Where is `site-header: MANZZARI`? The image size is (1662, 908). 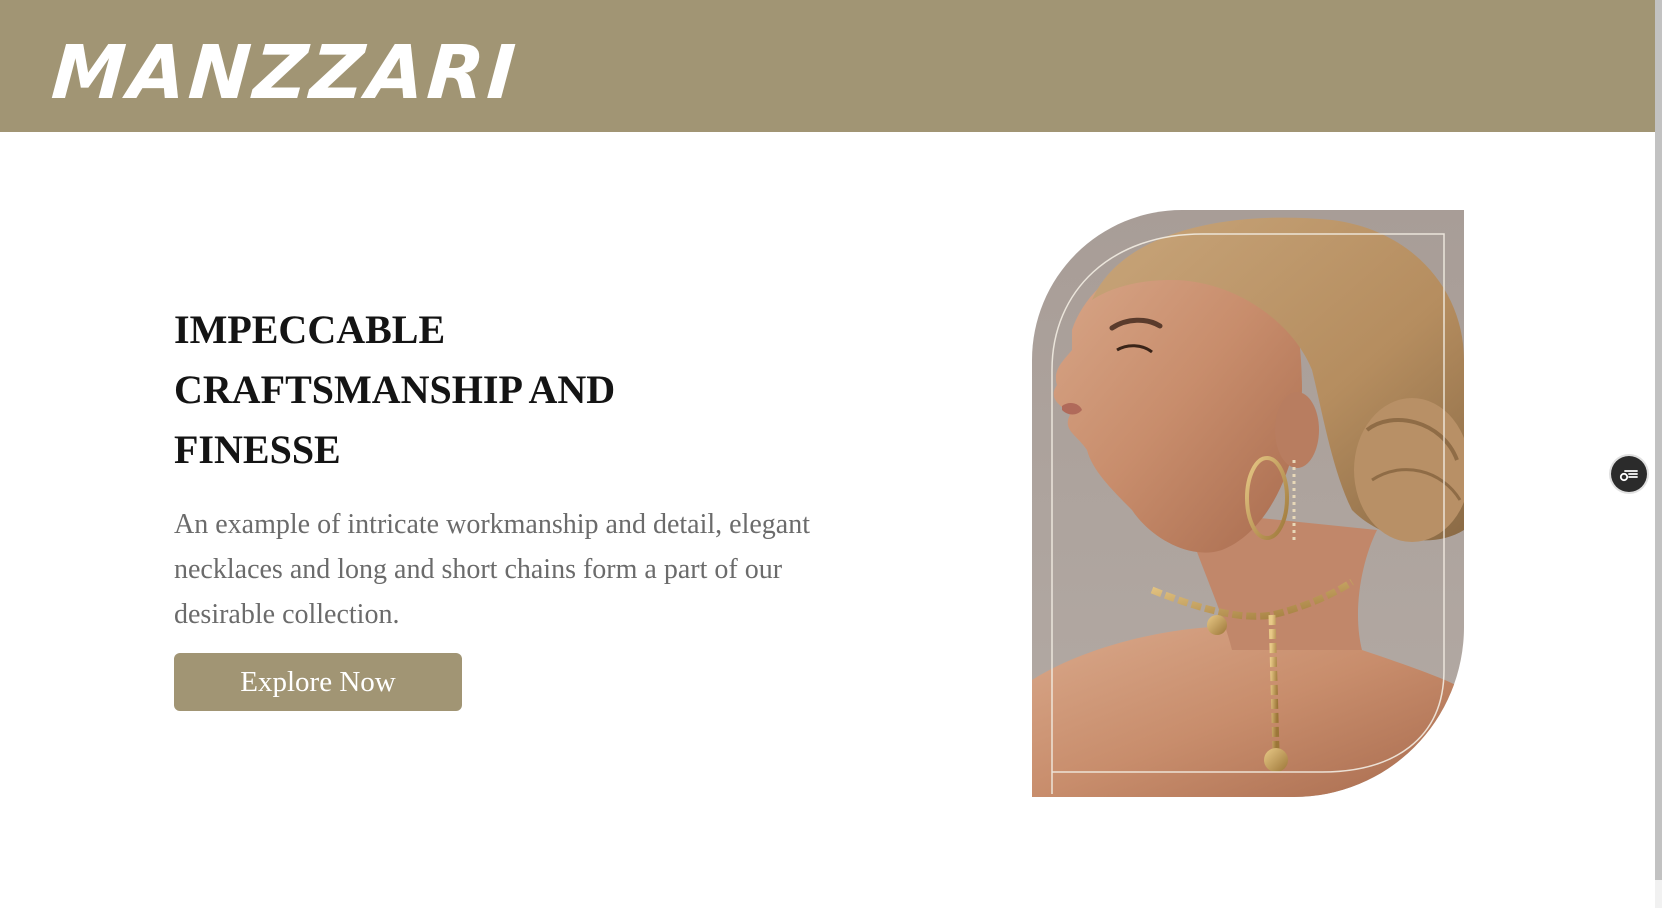 site-header: MANZZARI is located at coordinates (827, 66).